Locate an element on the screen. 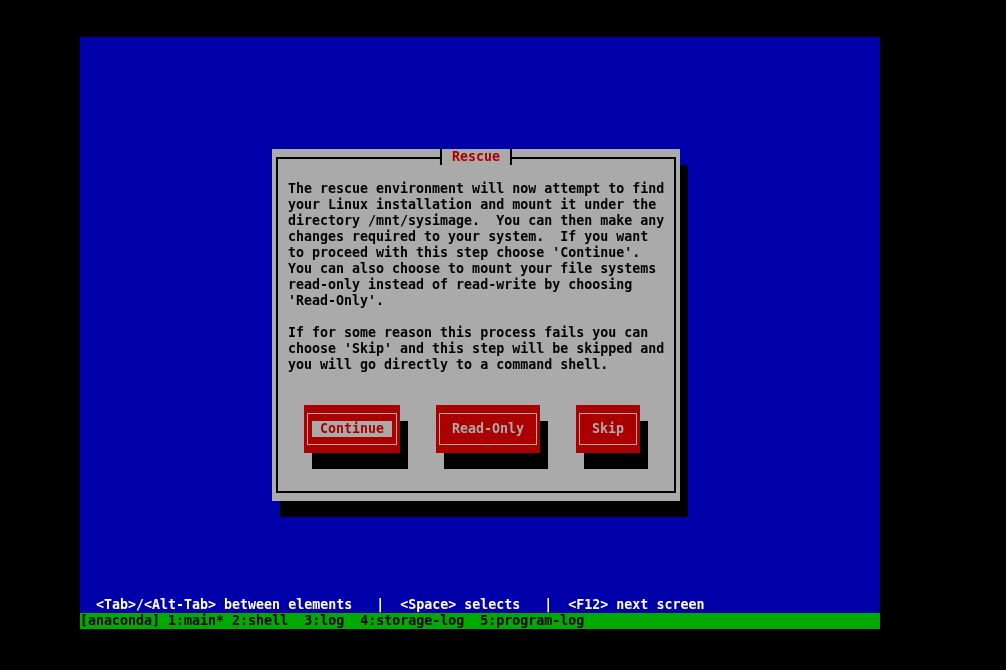 Image resolution: width=1006 pixels, height=670 pixels. dialog-title: Rescue is located at coordinates (476, 157).